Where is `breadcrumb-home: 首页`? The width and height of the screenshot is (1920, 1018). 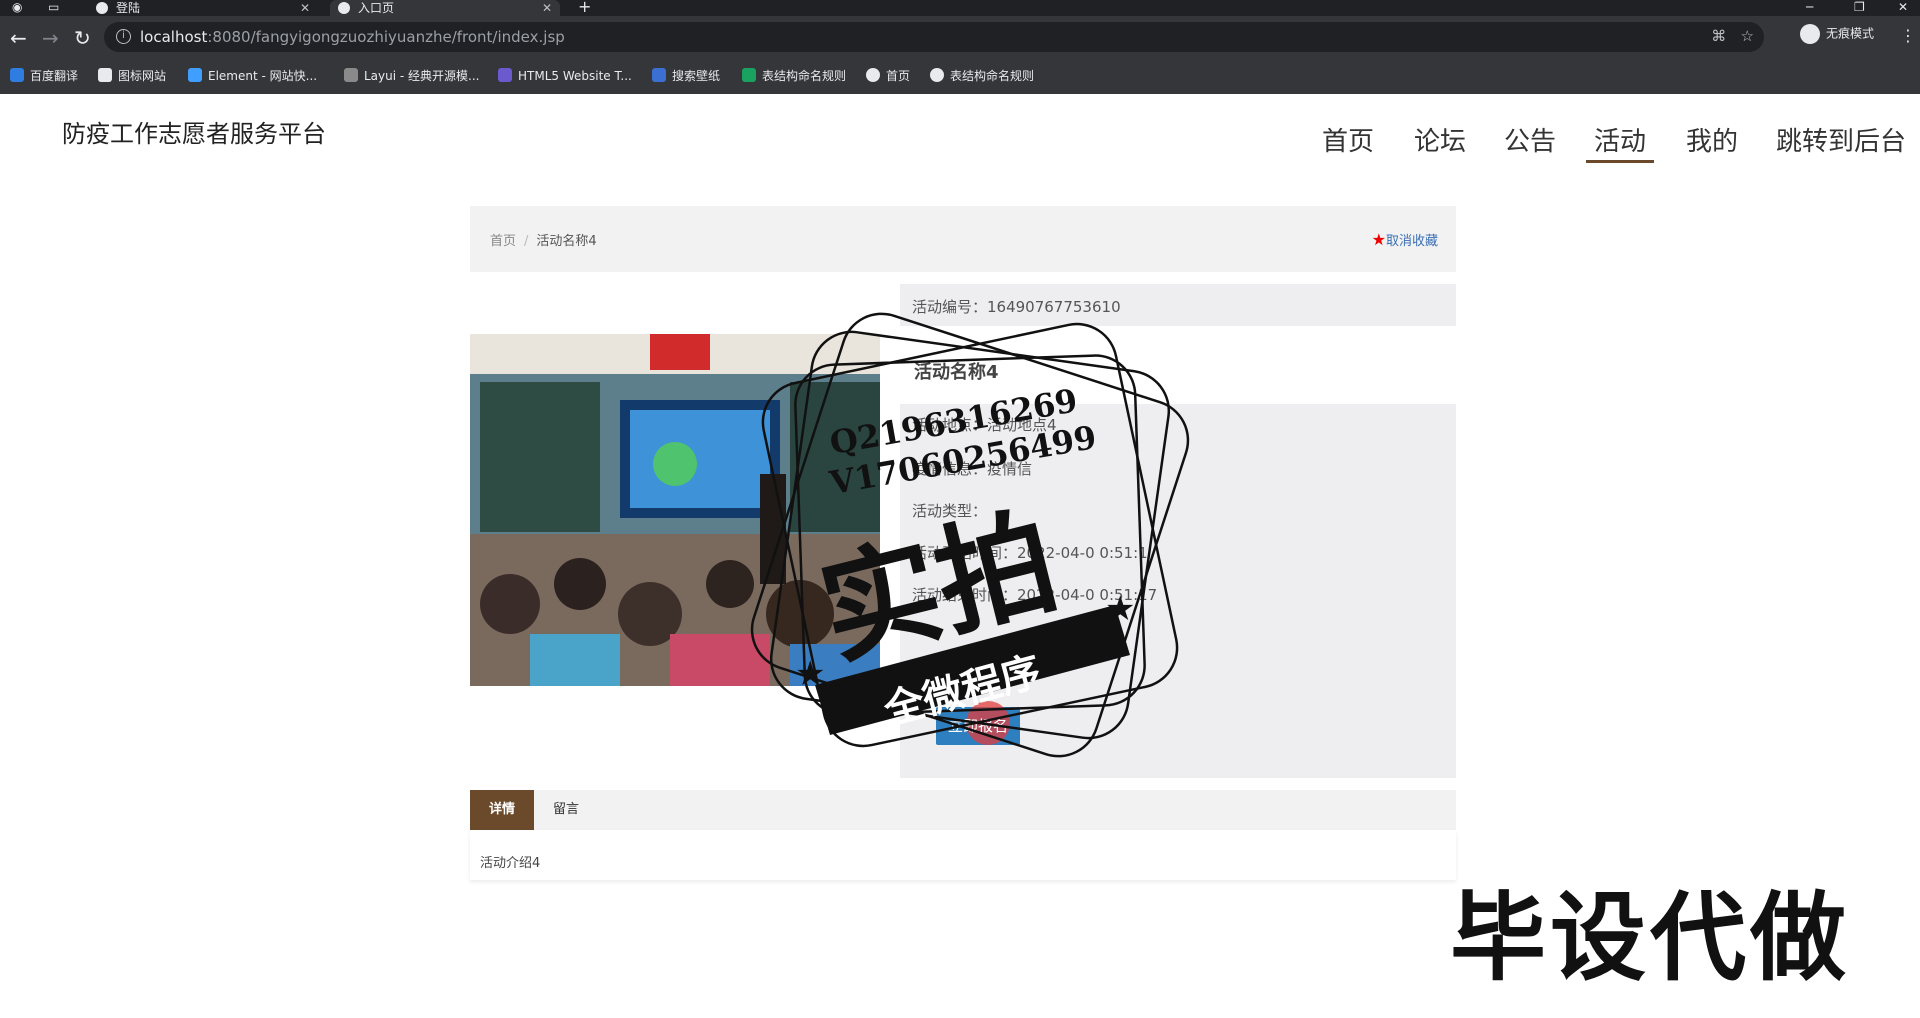
breadcrumb-home: 首页 is located at coordinates (503, 241).